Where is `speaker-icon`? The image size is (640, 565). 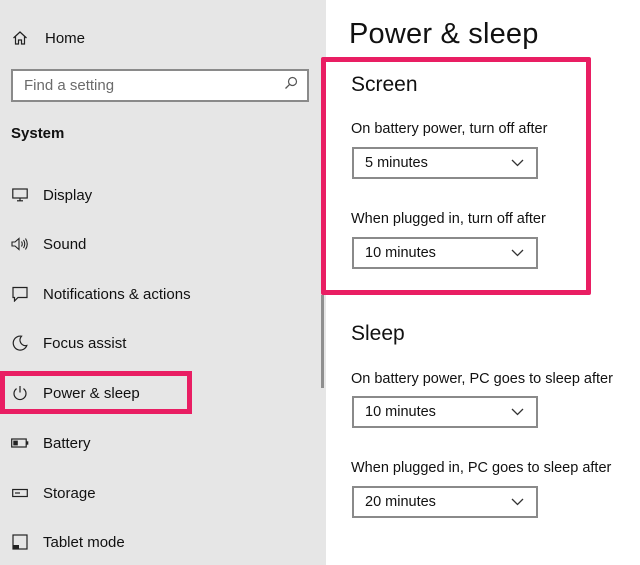
speaker-icon is located at coordinates (20, 244).